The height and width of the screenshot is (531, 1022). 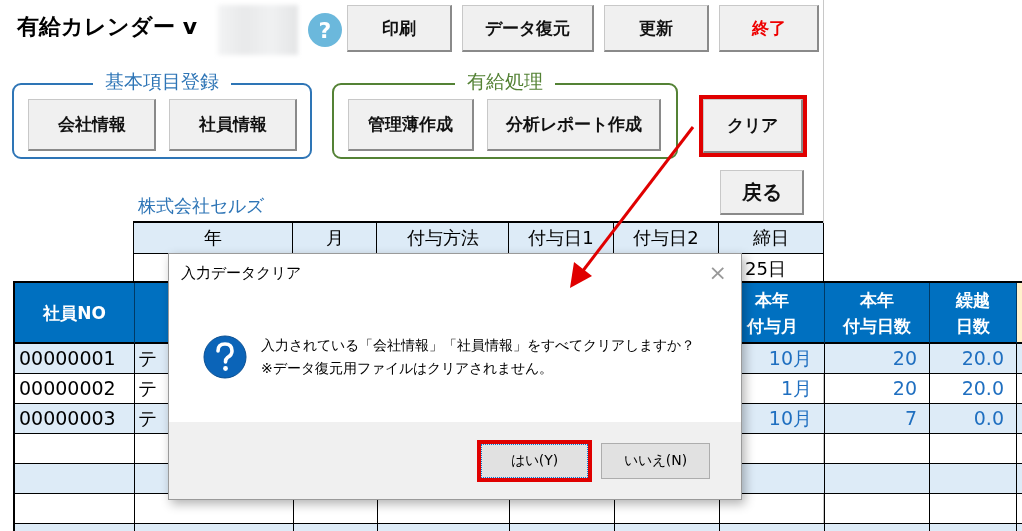 What do you see at coordinates (75, 313) in the screenshot?
I see `column-header: 社員NO` at bounding box center [75, 313].